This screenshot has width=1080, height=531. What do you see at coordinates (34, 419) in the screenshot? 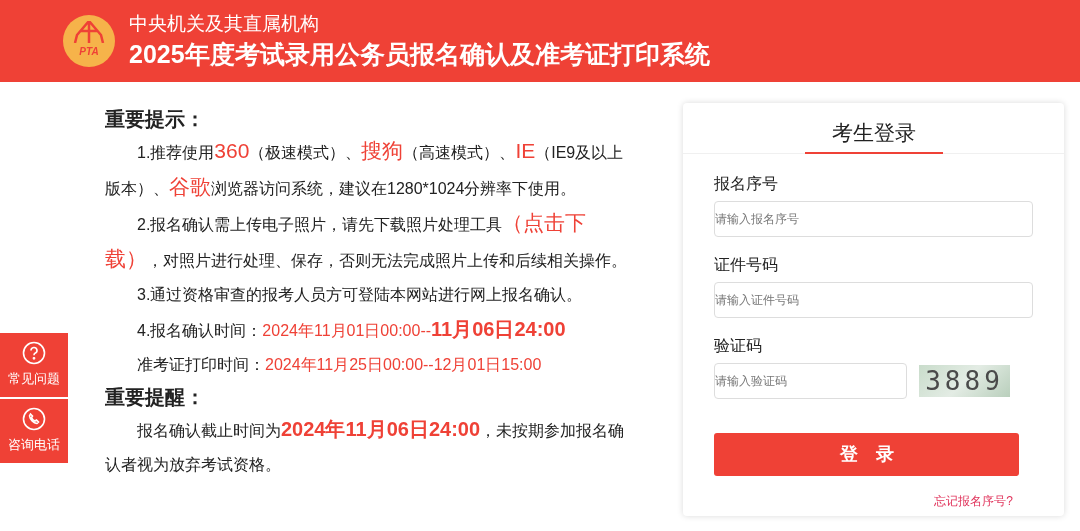
I see `phone-icon` at bounding box center [34, 419].